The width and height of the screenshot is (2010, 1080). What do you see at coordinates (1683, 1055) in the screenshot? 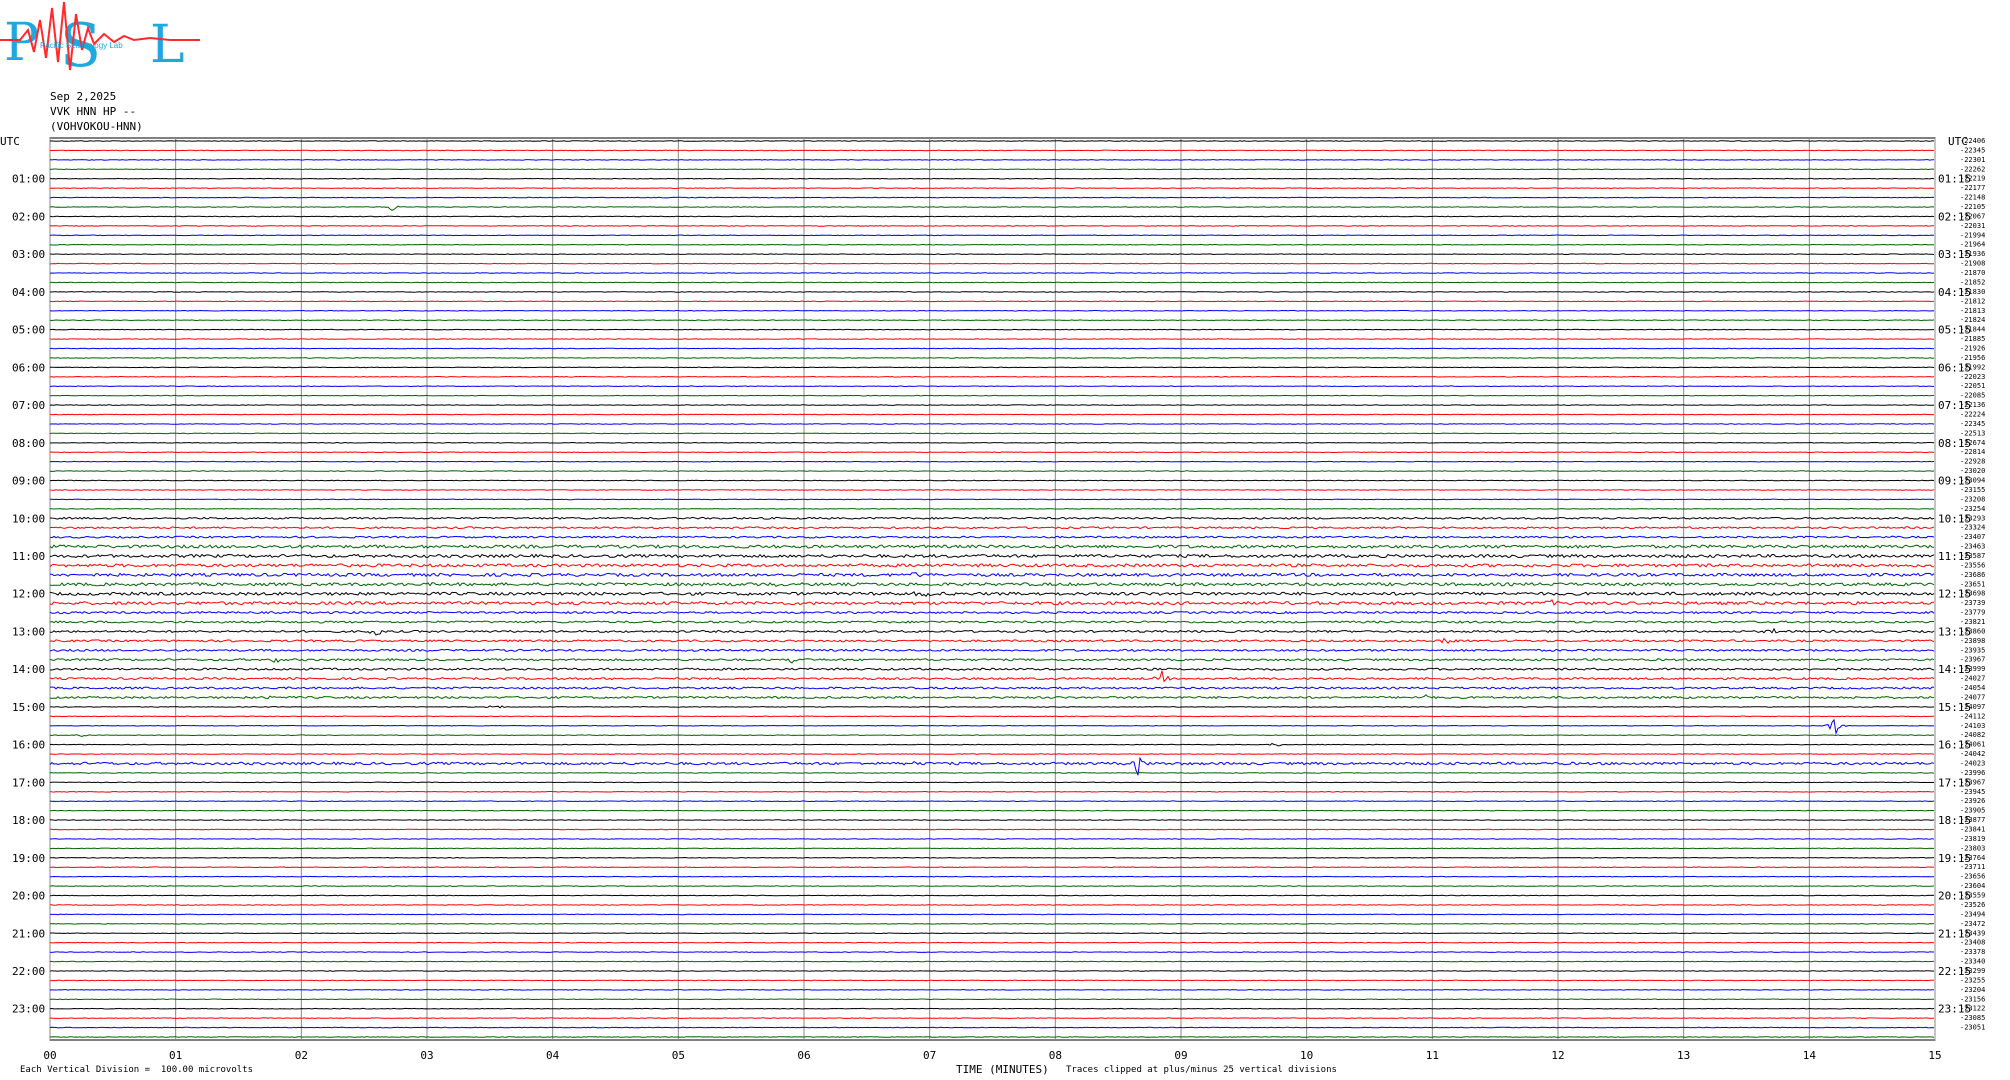
I see `x-tick-label: 13` at bounding box center [1683, 1055].